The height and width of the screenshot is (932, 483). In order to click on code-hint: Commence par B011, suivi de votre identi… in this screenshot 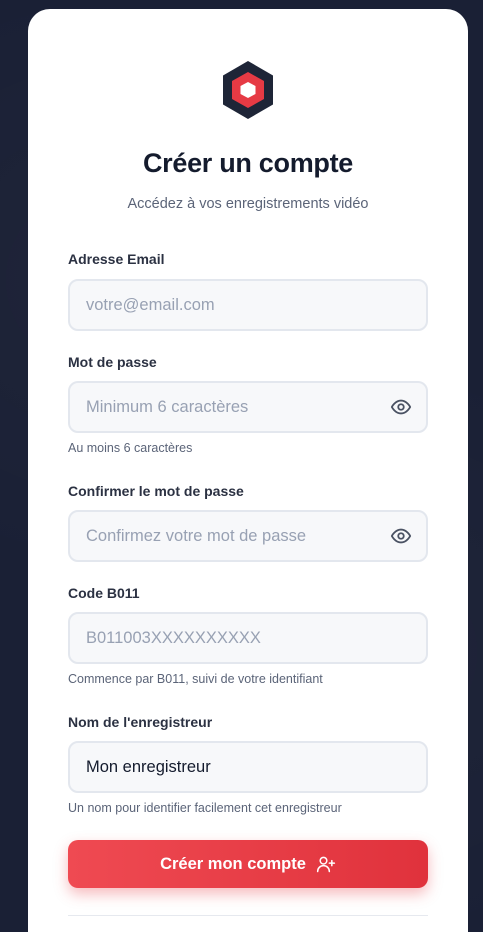, I will do `click(195, 679)`.